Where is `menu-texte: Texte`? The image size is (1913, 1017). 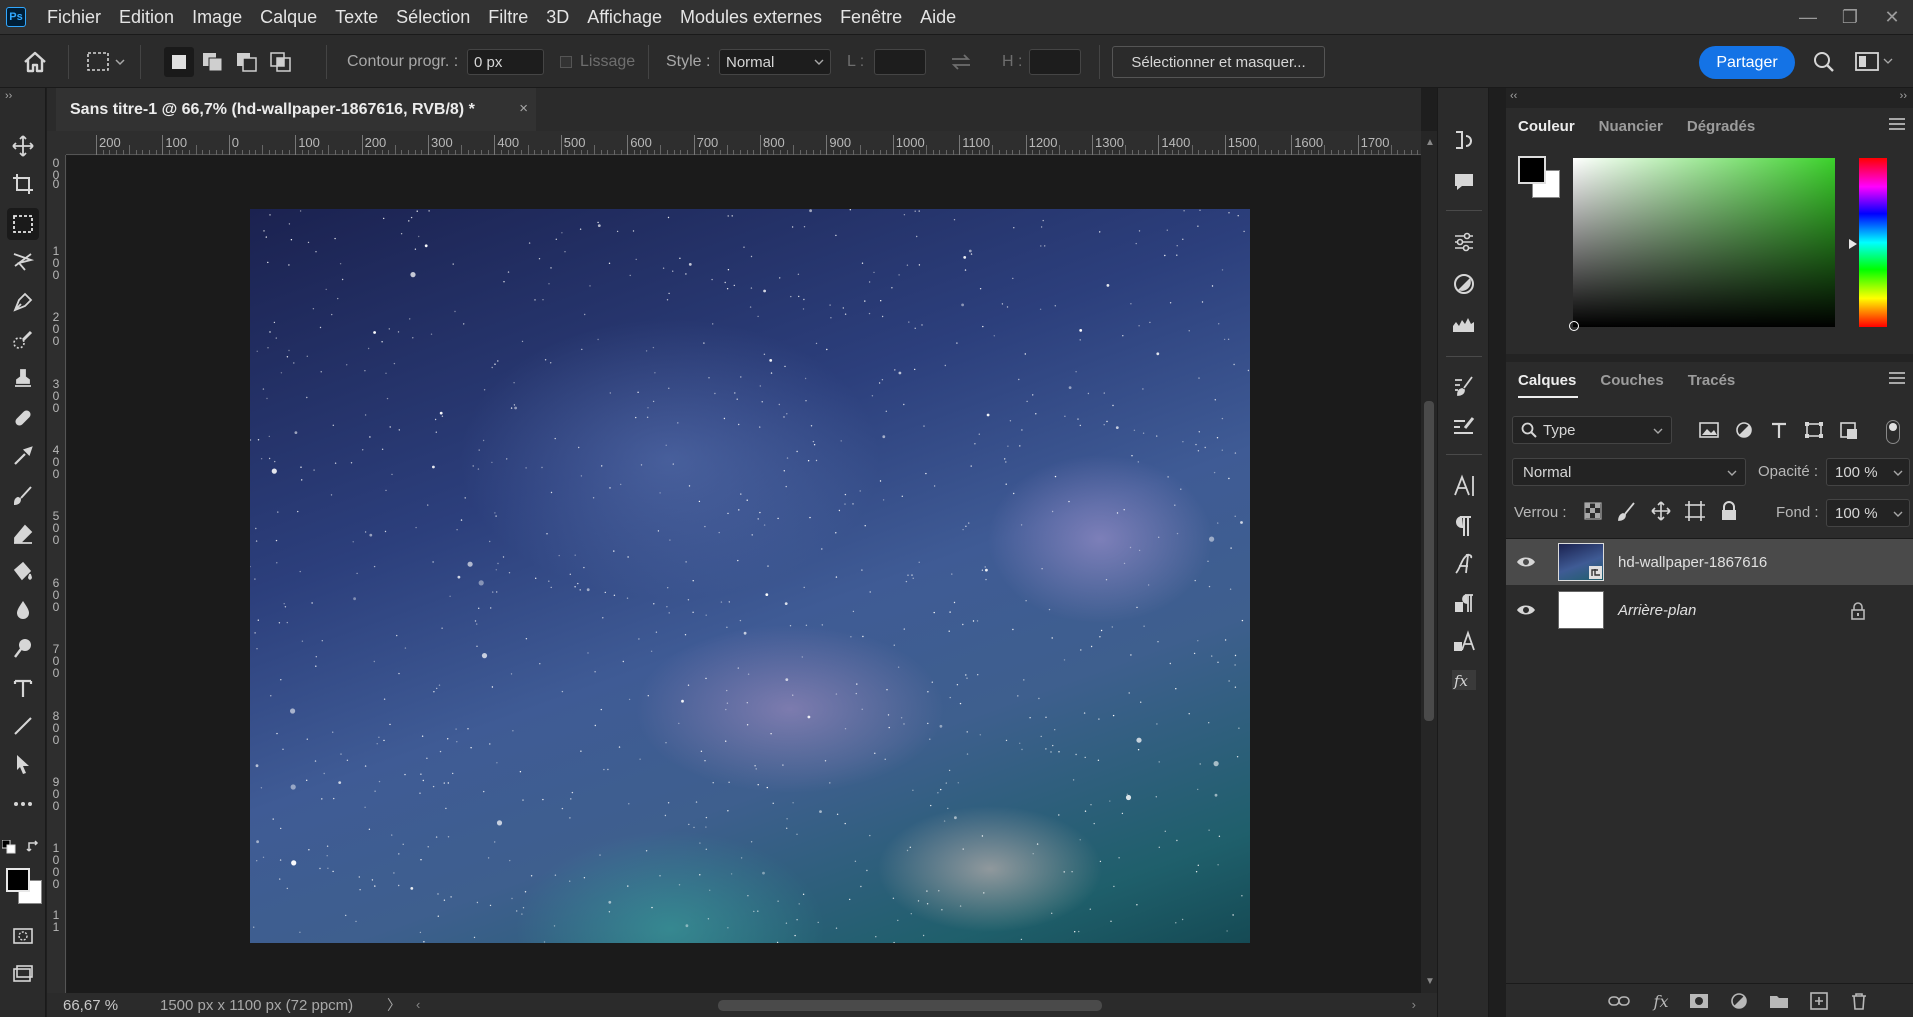
menu-texte: Texte is located at coordinates (356, 17).